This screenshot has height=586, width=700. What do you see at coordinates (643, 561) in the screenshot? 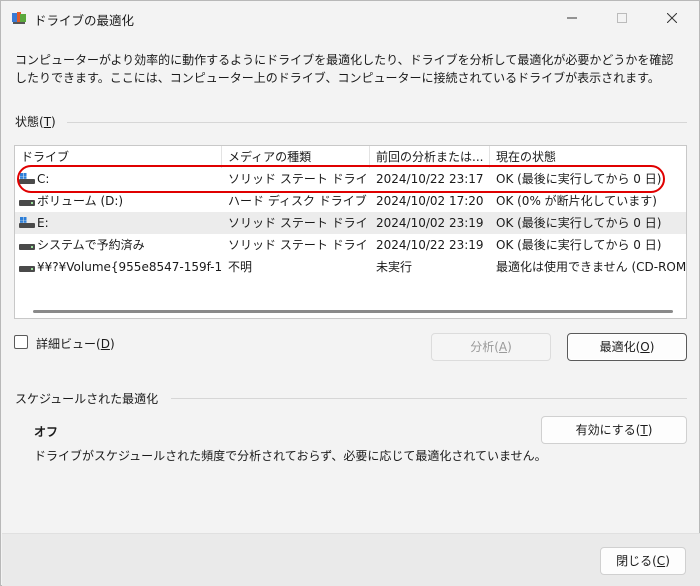
I see `close-button: 閉じる(C)` at bounding box center [643, 561].